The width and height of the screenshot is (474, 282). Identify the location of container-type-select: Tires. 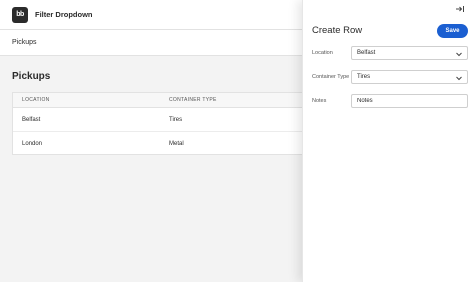
(409, 77).